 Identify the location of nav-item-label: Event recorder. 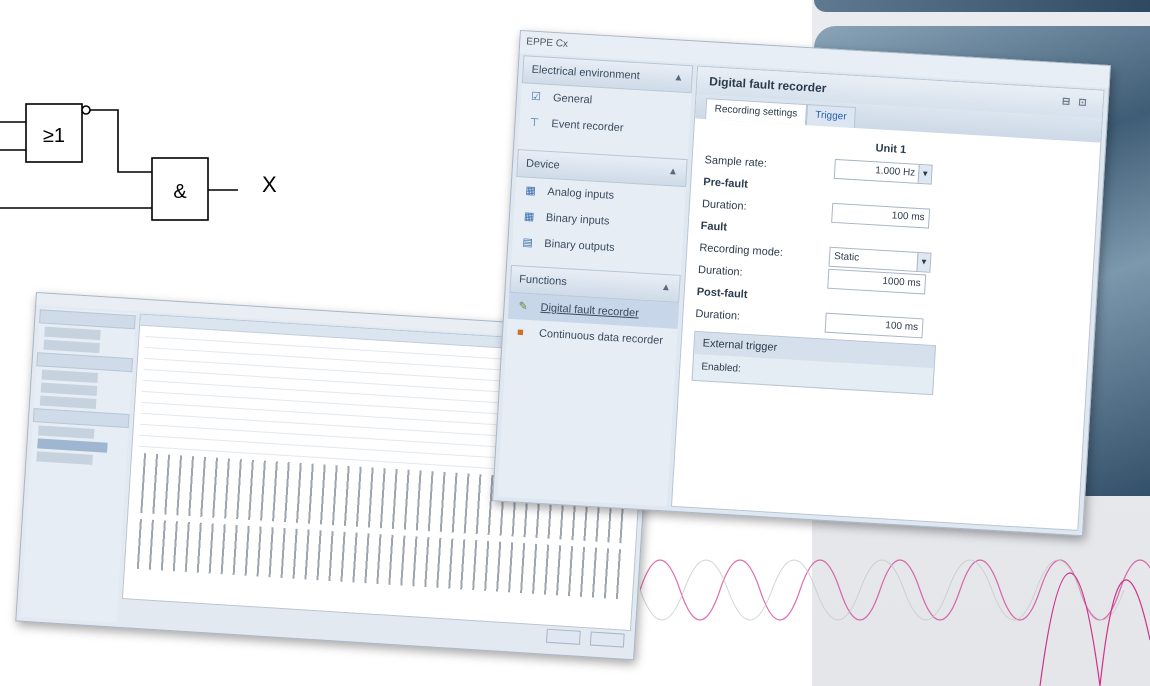
(587, 126).